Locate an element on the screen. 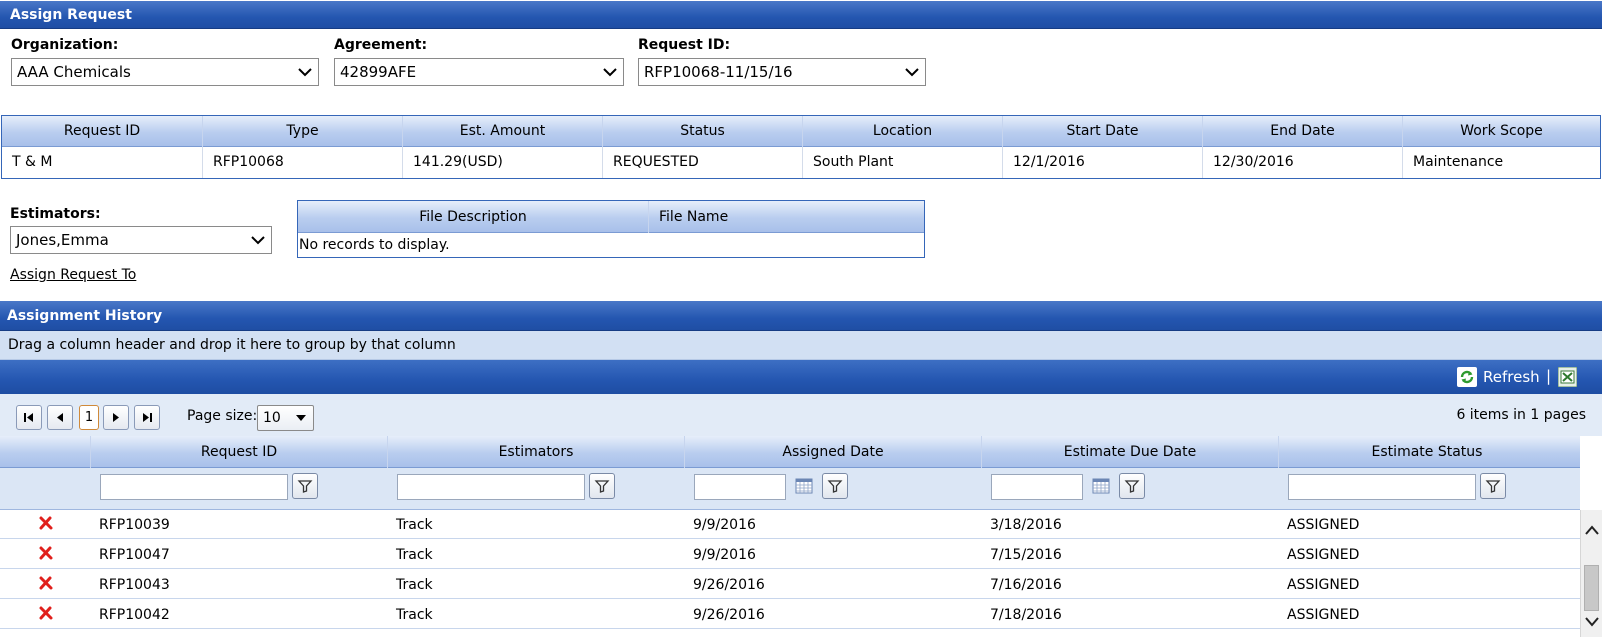 The width and height of the screenshot is (1602, 637). column-header: Type is located at coordinates (303, 131).